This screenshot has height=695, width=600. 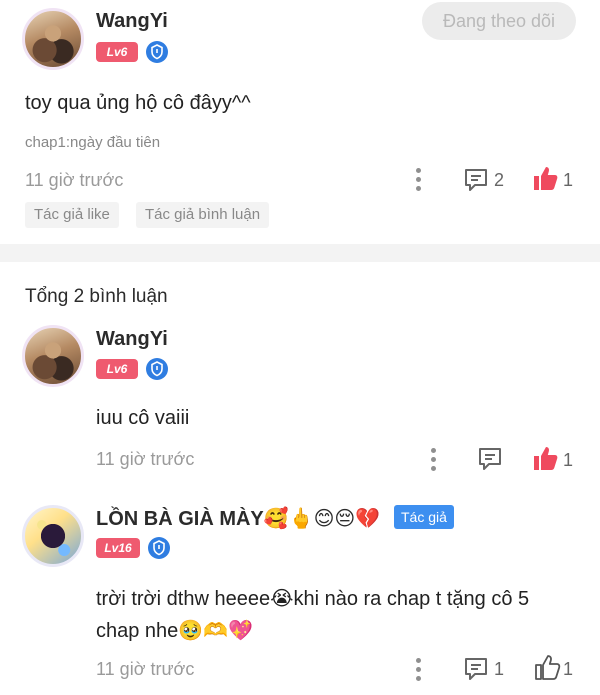 I want to click on level-badge: Lv16, so click(x=118, y=548).